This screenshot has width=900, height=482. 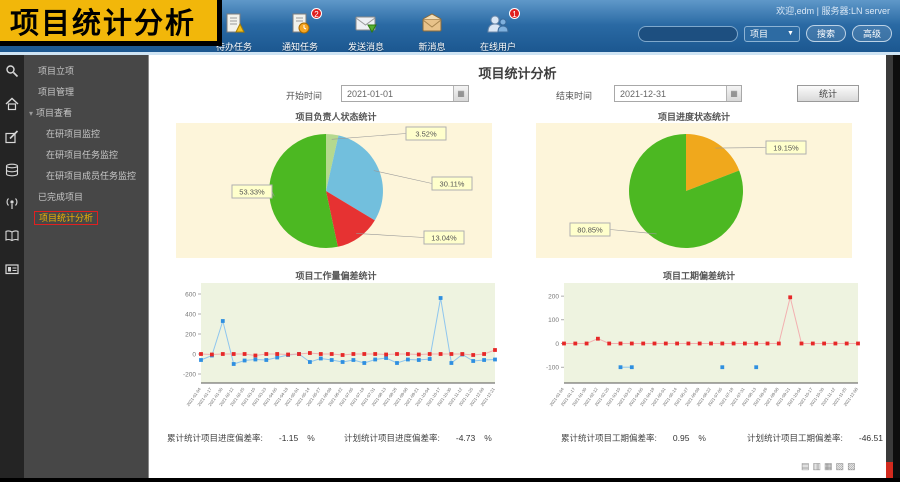 I want to click on pie-chart-status: 3.52% 30.11% 13.04% 53.33%, so click(x=334, y=190).